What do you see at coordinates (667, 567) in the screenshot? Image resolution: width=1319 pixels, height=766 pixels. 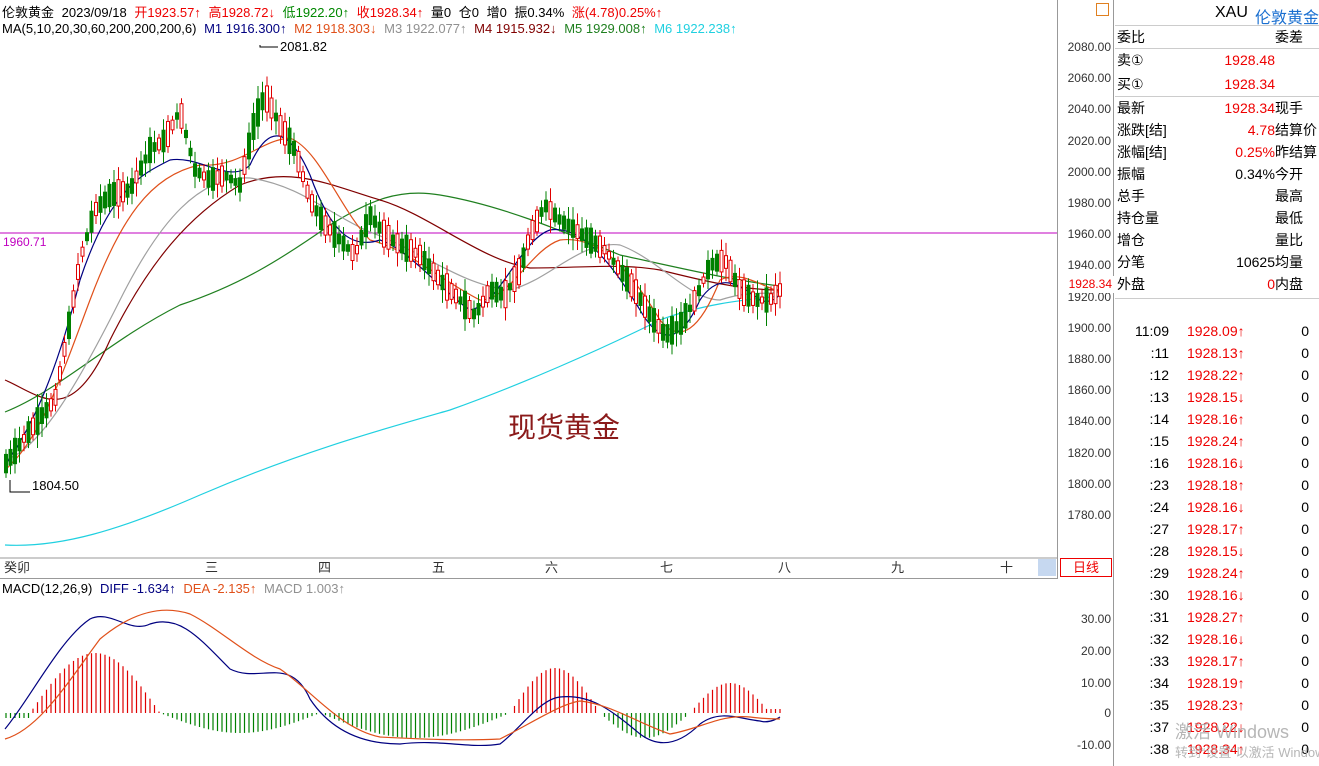 I see `x-label-5: 七` at bounding box center [667, 567].